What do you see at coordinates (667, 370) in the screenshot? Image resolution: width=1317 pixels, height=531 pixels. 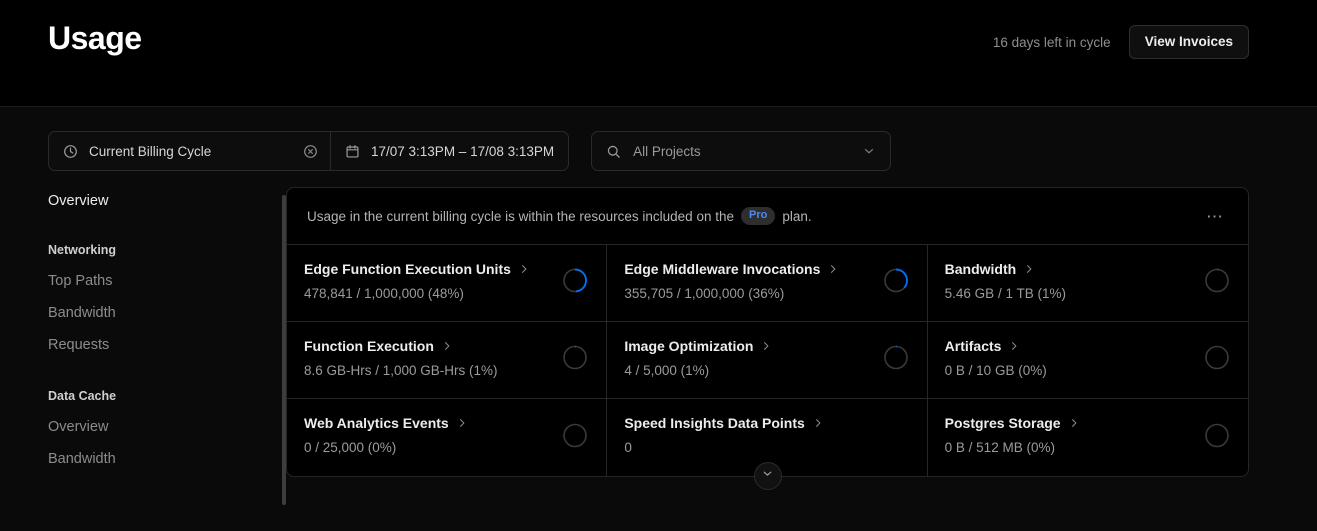 I see `usage-card-detail: 4 / 5,000 (1%)` at bounding box center [667, 370].